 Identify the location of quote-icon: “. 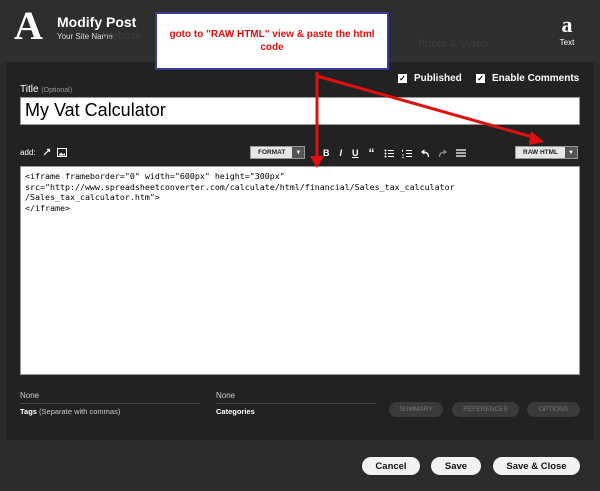
(372, 153).